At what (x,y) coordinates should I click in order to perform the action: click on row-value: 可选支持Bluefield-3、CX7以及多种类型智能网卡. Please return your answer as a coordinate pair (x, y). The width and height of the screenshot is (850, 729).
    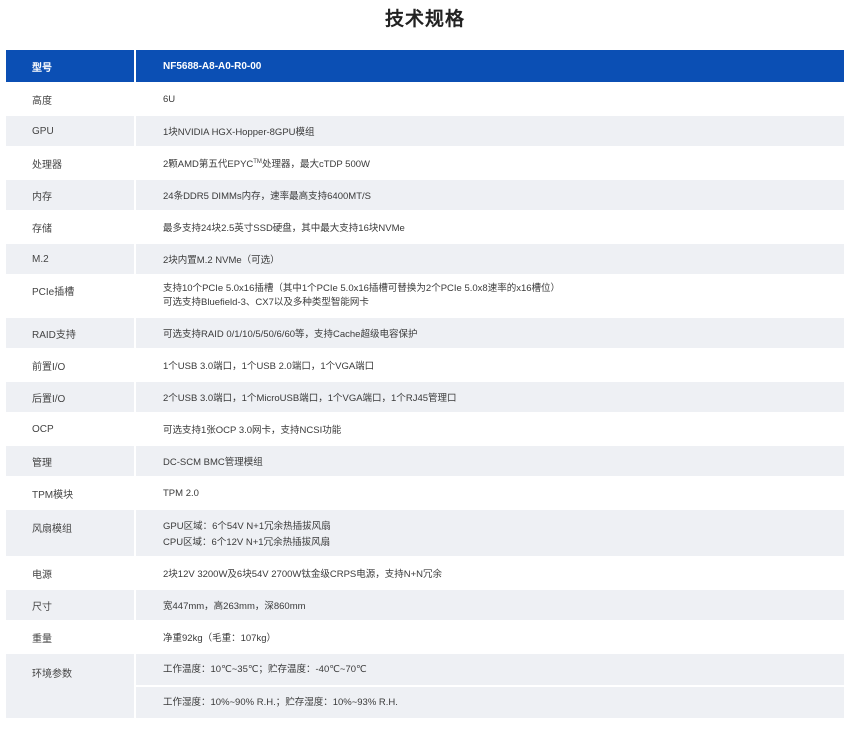
    Looking at the image, I should click on (266, 302).